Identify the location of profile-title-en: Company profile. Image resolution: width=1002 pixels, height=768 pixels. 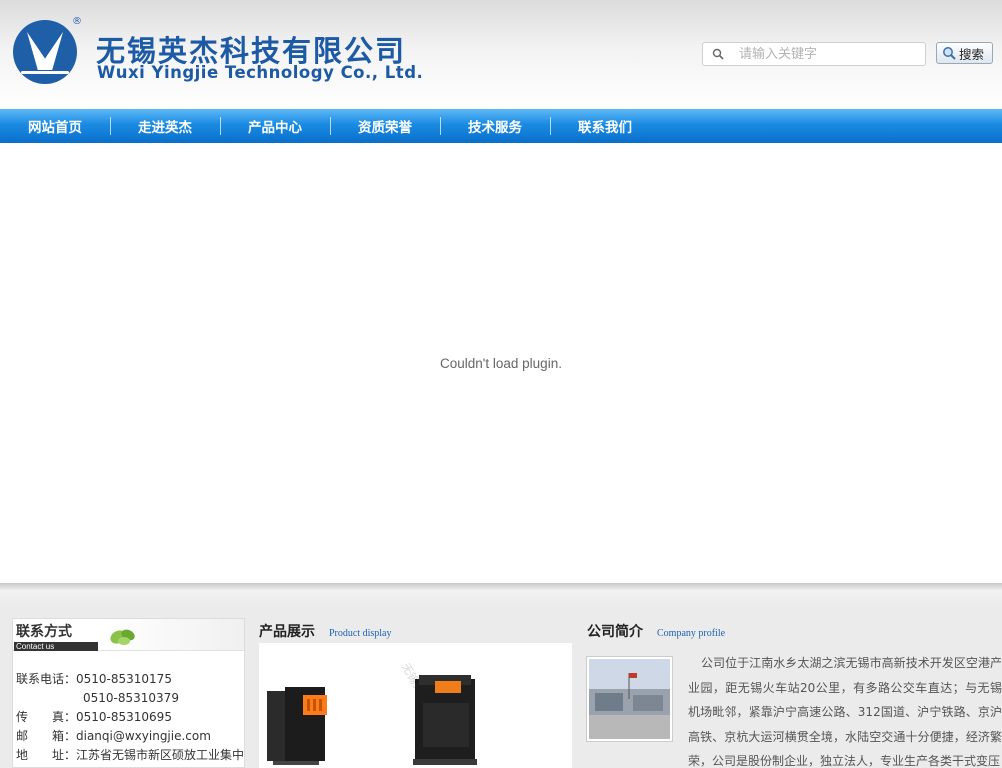
(691, 633).